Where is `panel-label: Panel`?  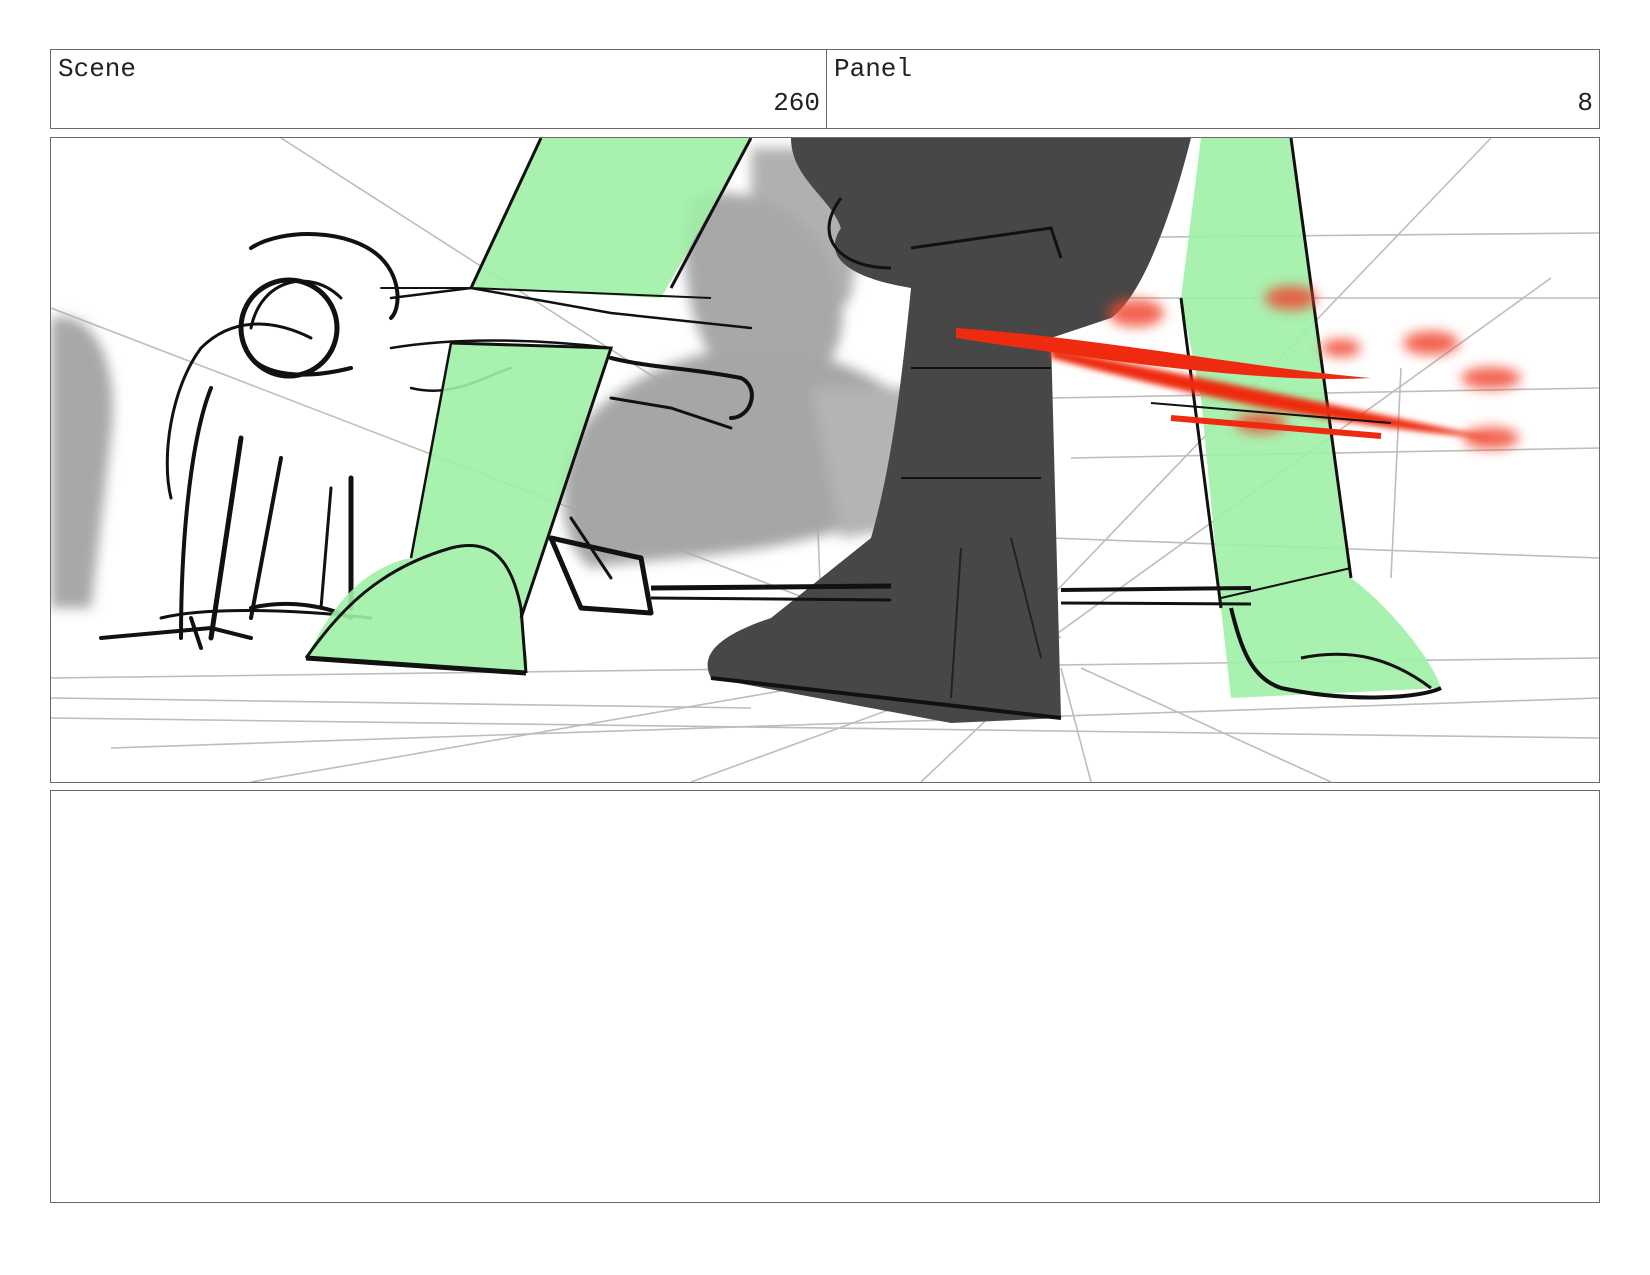 panel-label: Panel is located at coordinates (873, 69).